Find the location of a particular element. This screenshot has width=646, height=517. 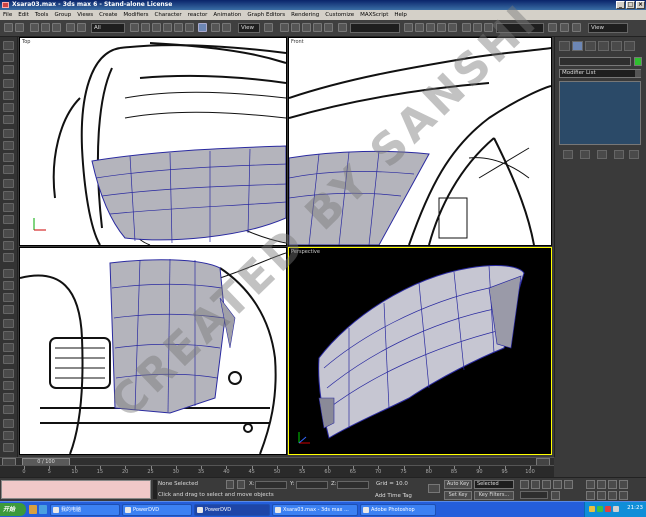

play-icon is located at coordinates (546, 484).